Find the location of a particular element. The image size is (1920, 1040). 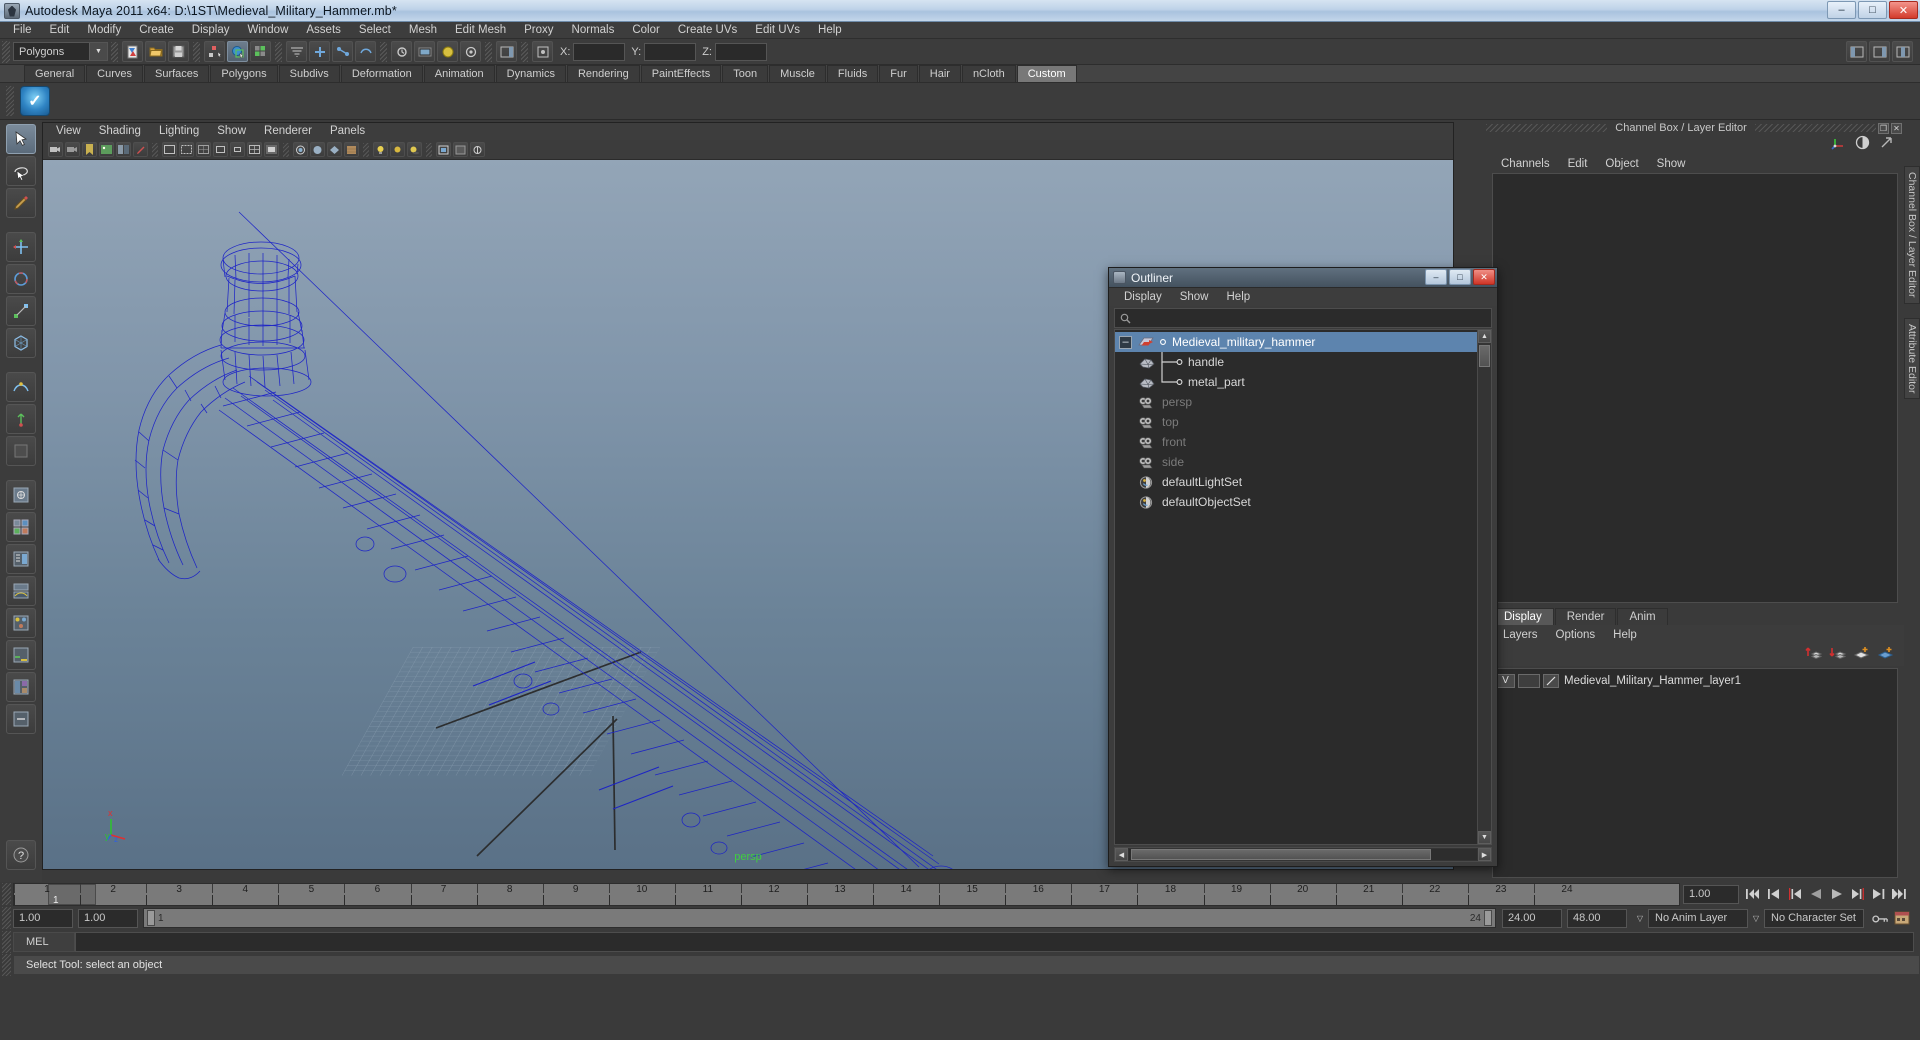

toolbar-grip is located at coordinates (6, 51).